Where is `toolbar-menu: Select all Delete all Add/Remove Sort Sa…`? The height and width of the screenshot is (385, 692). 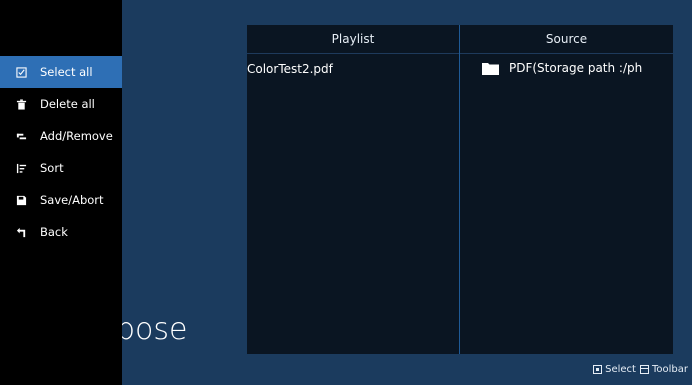
toolbar-menu: Select all Delete all Add/Remove Sort Sa… is located at coordinates (61, 152).